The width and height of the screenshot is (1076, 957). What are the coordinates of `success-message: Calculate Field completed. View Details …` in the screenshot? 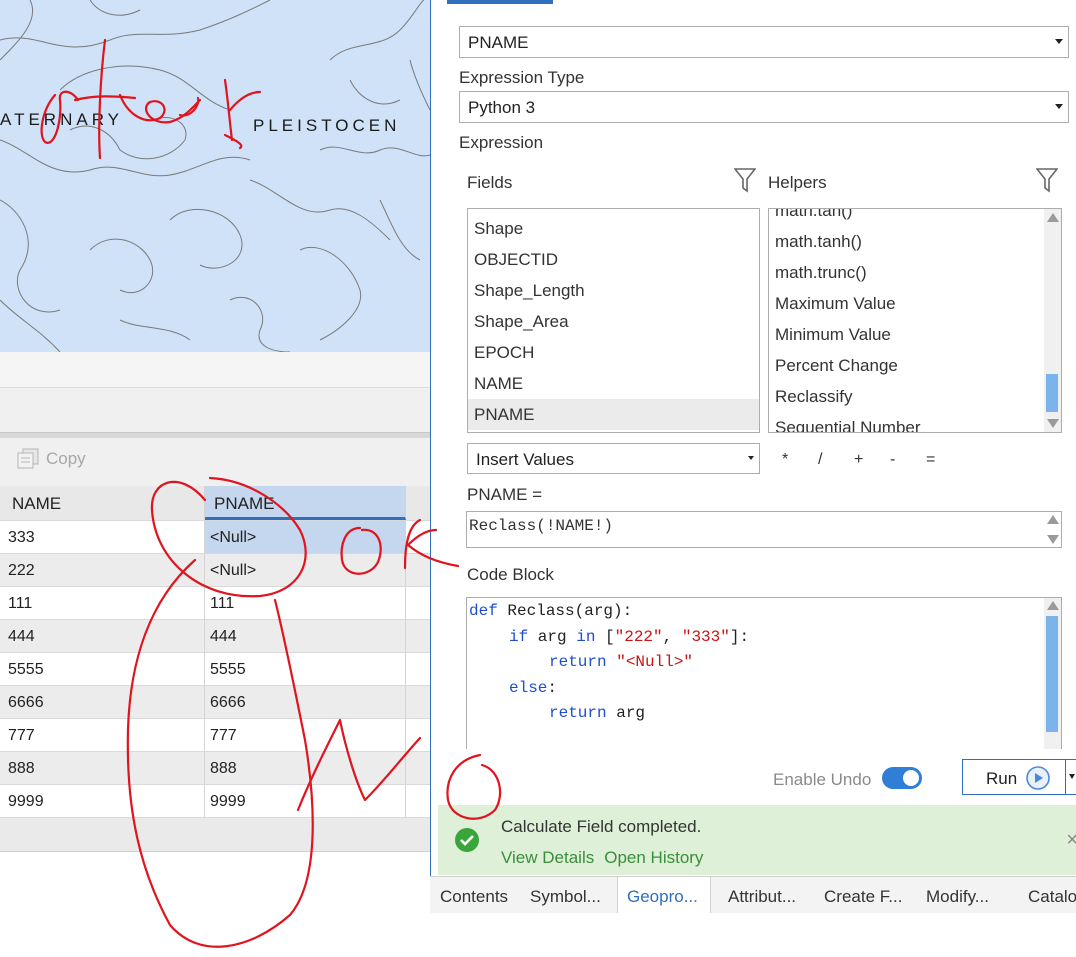 It's located at (757, 840).